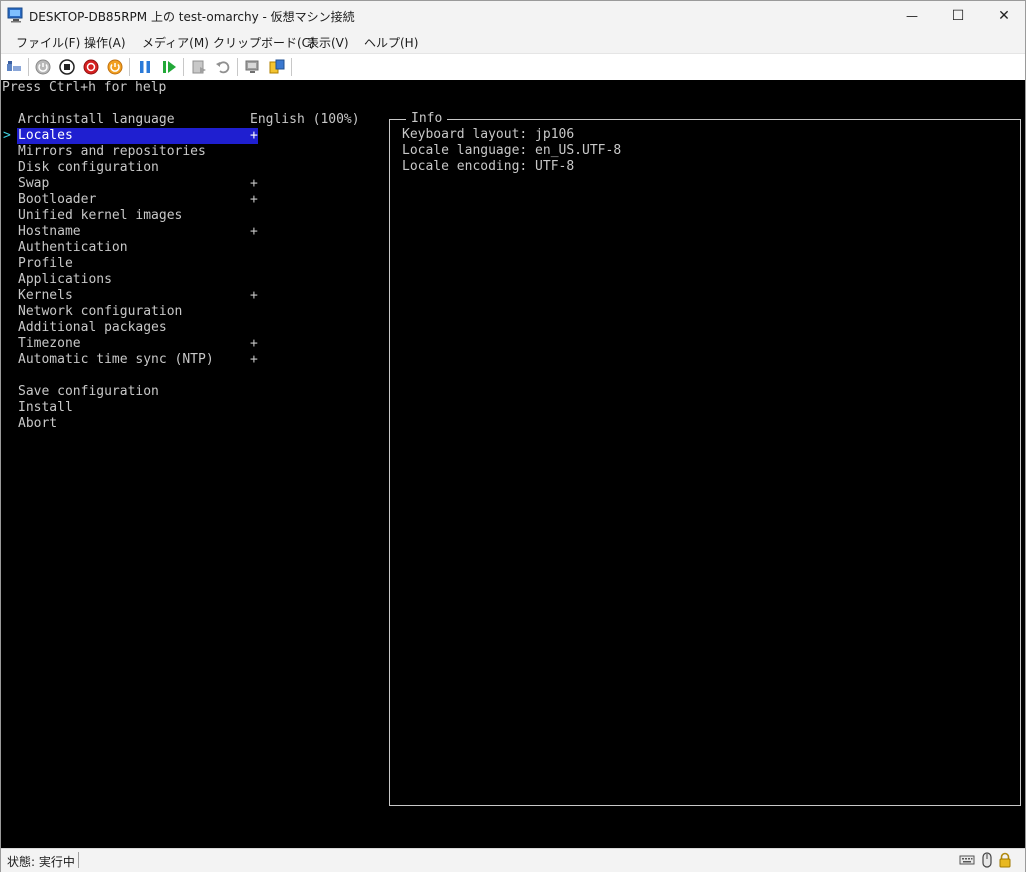 The height and width of the screenshot is (872, 1026). I want to click on selection-arrow-icon: >, so click(7, 135).